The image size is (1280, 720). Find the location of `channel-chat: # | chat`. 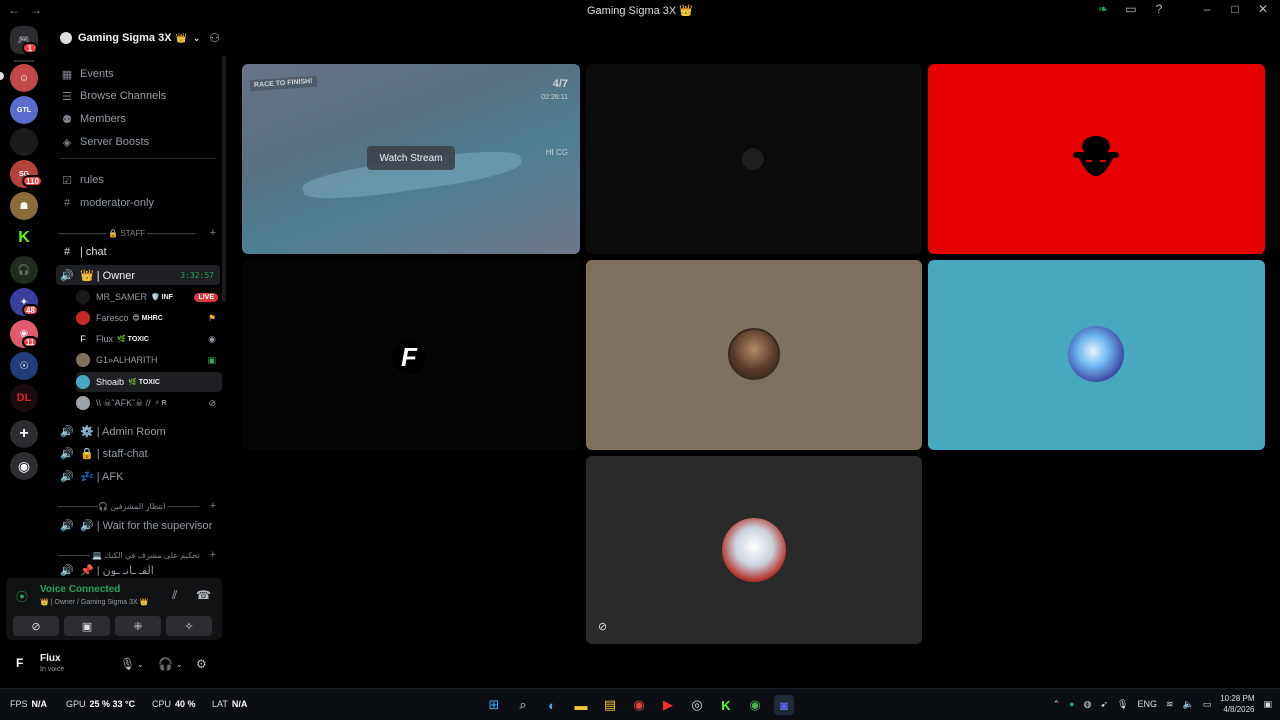

channel-chat: # | chat is located at coordinates (138, 252).